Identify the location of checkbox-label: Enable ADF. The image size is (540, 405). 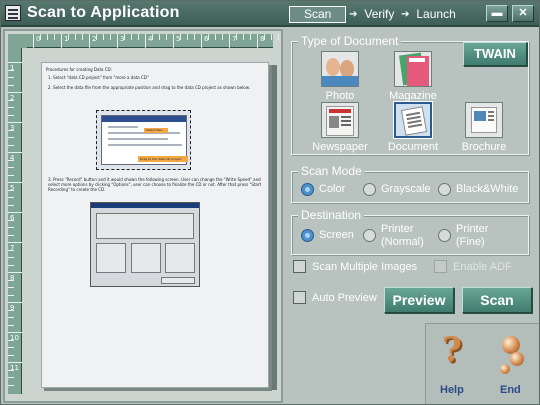
(482, 266).